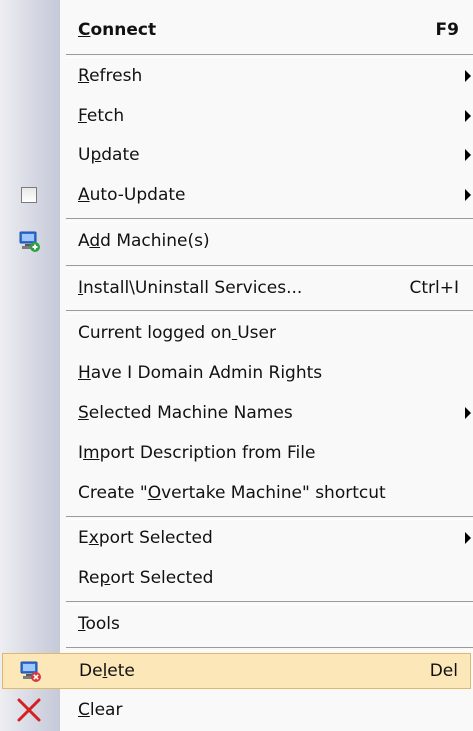 This screenshot has height=731, width=473. Describe the element at coordinates (99, 624) in the screenshot. I see `menu-item-label: Tools` at that location.